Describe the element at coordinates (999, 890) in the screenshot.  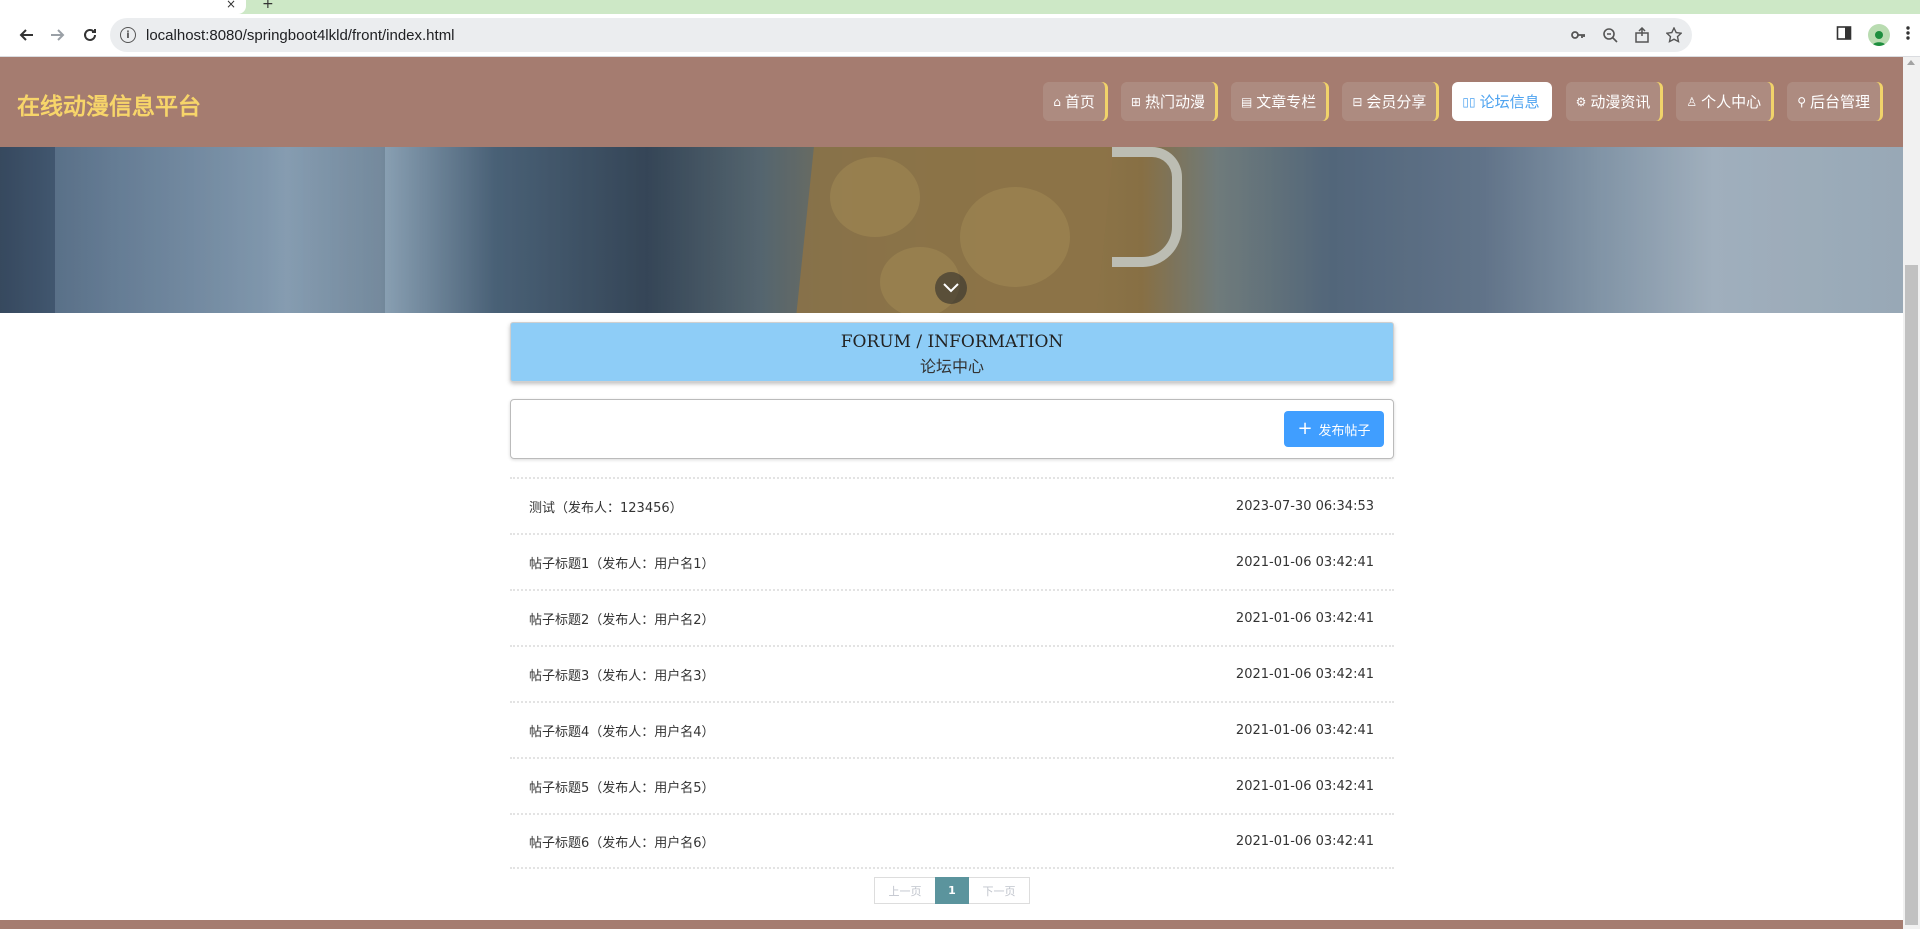
I see `next-page-button: 下一页` at that location.